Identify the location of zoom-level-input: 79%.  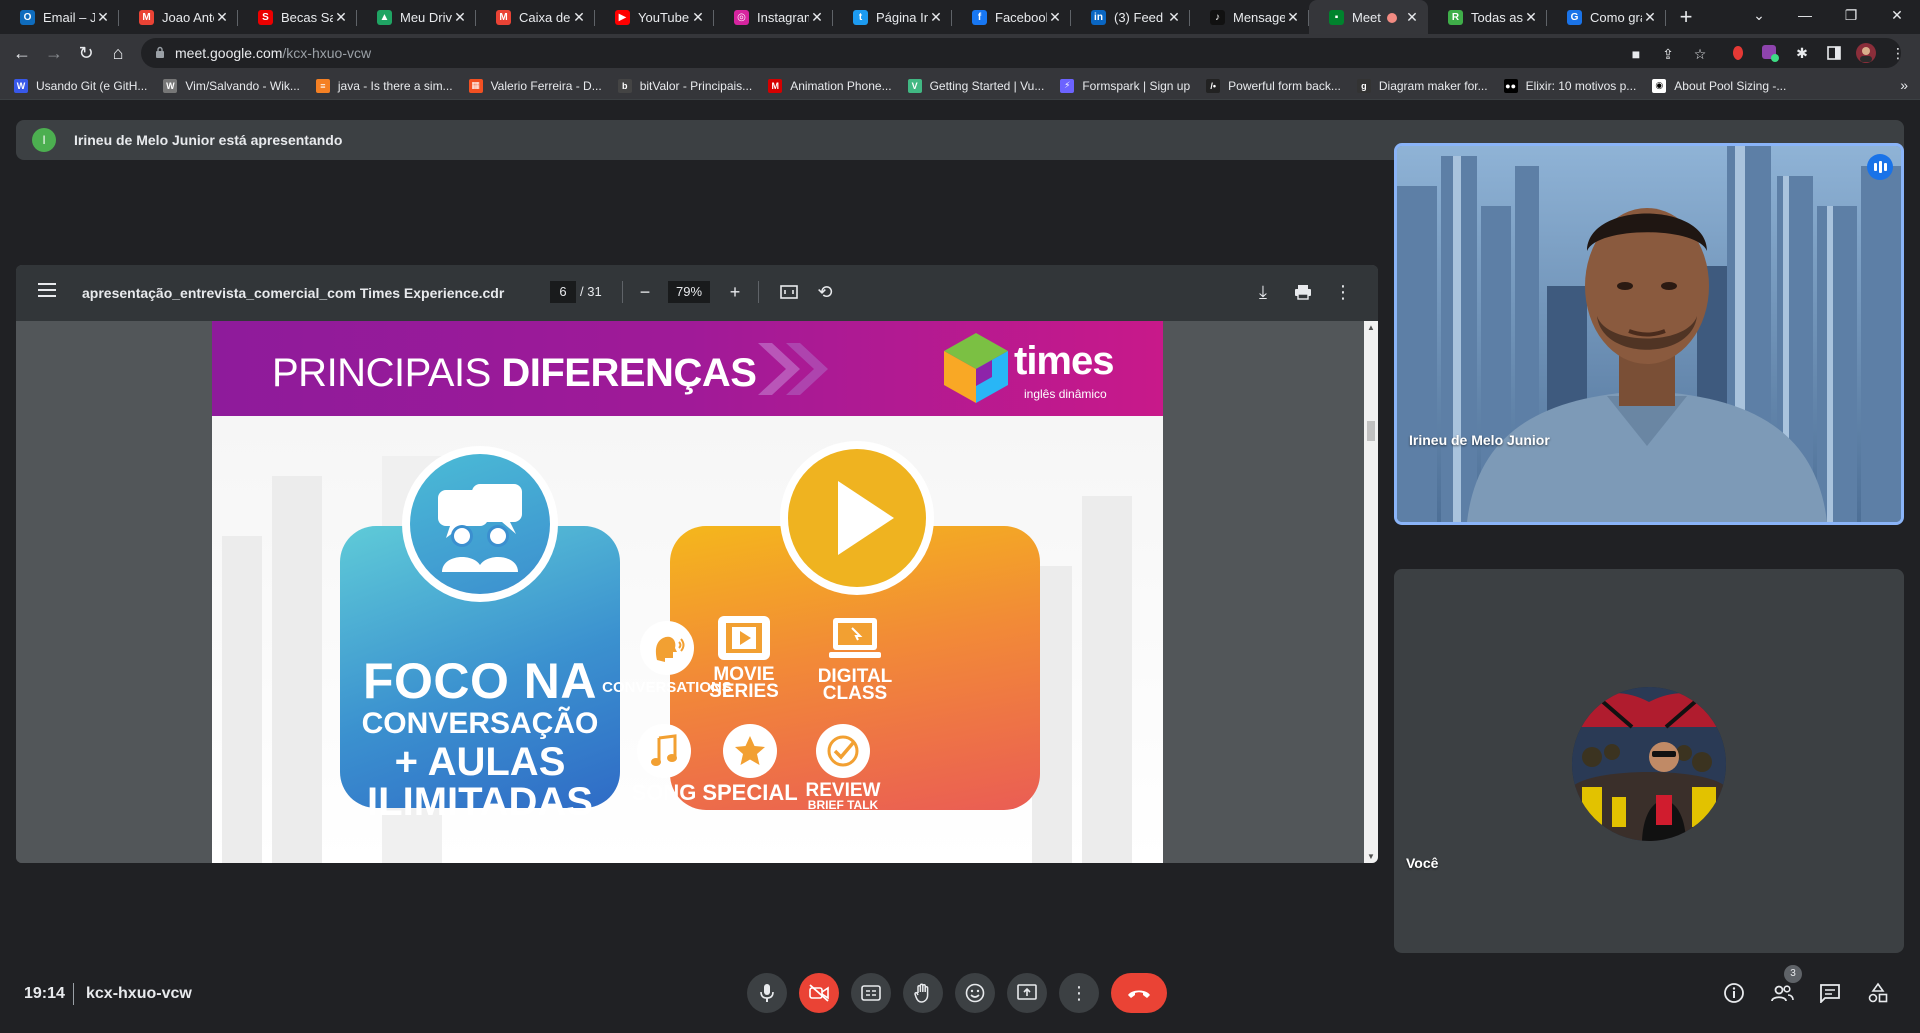
(689, 292).